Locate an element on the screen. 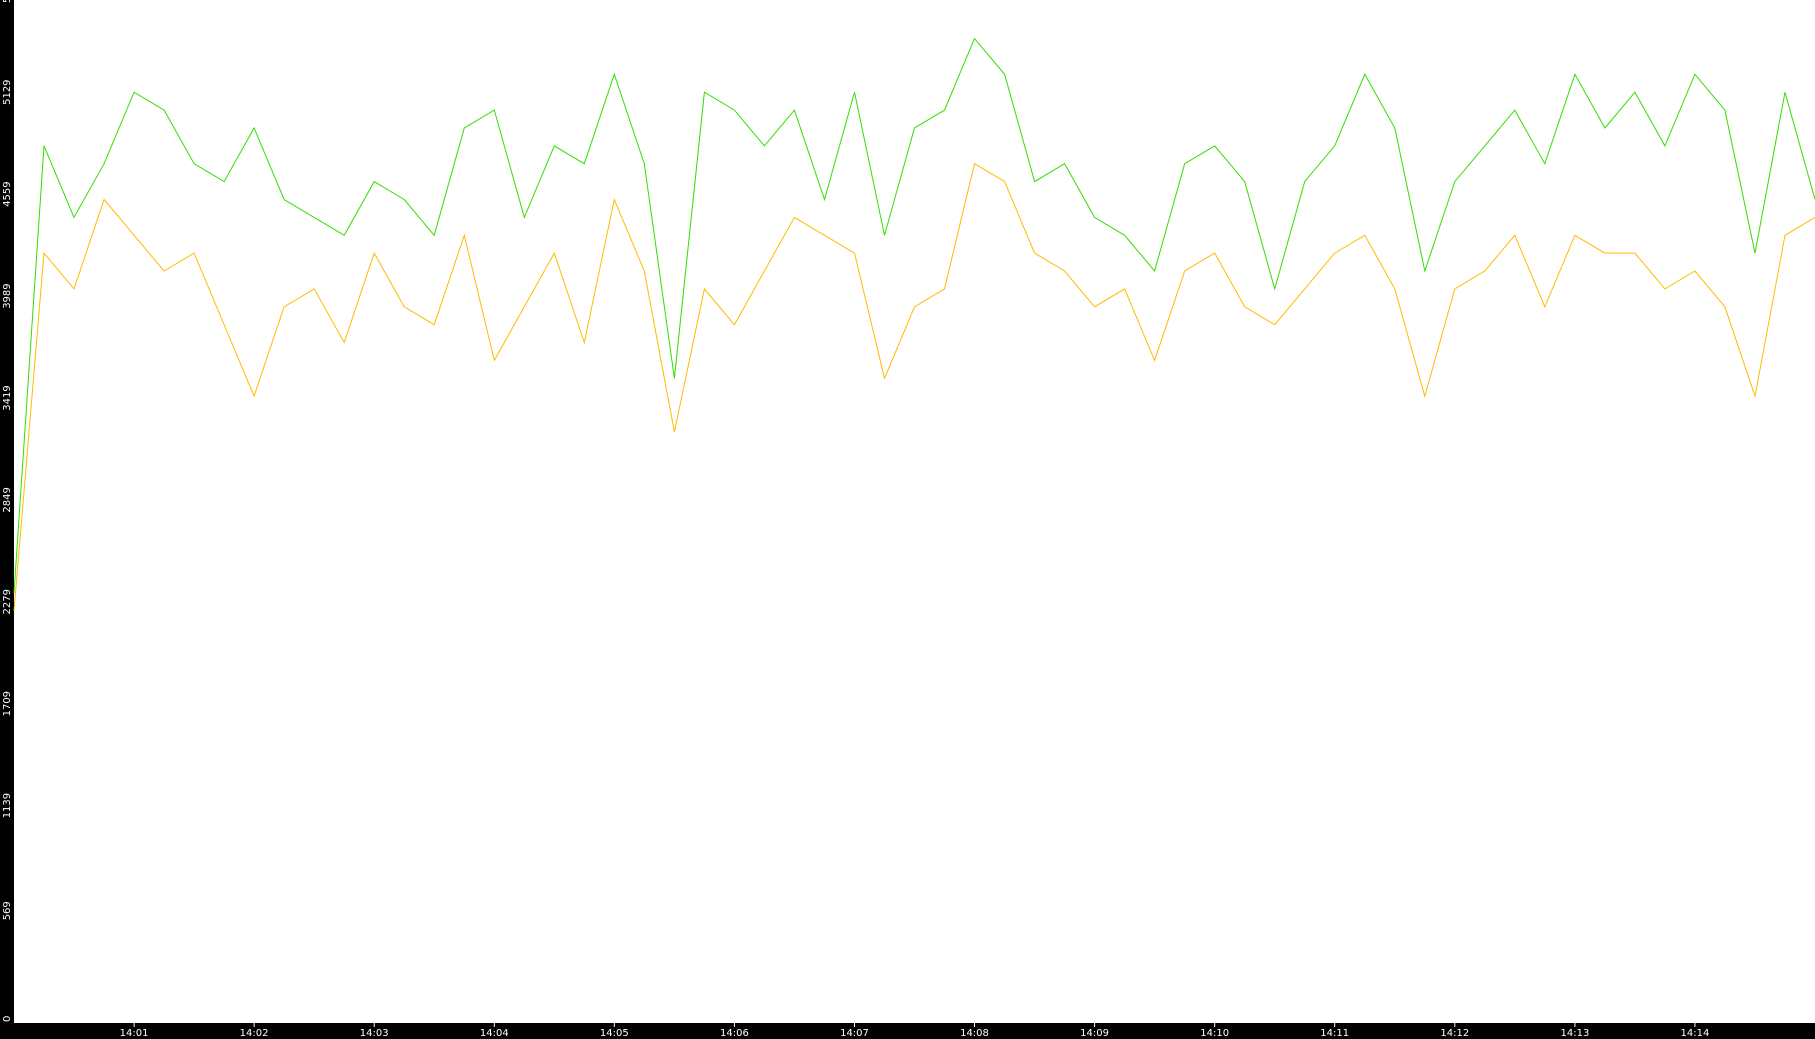 The width and height of the screenshot is (1815, 1039). y-tick-label: 4559 is located at coordinates (7, 193).